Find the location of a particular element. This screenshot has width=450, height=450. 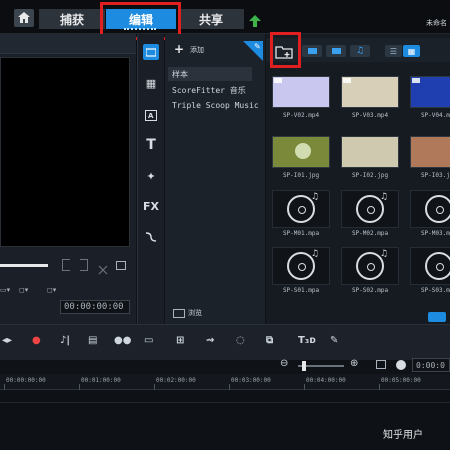

title-icon: T is located at coordinates (151, 145).